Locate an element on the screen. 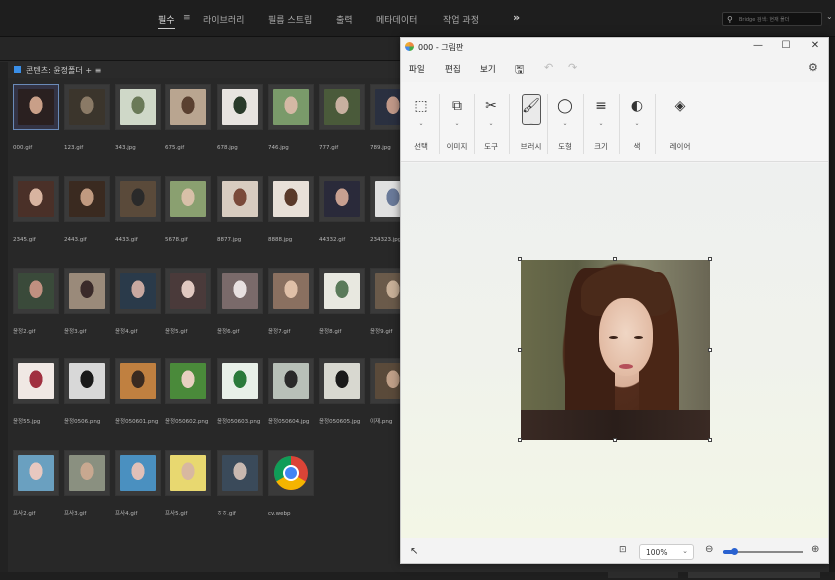 The height and width of the screenshot is (580, 835). content-panel-title: 콘텐츠: 윤정폴더 + ≡ is located at coordinates (63, 70).